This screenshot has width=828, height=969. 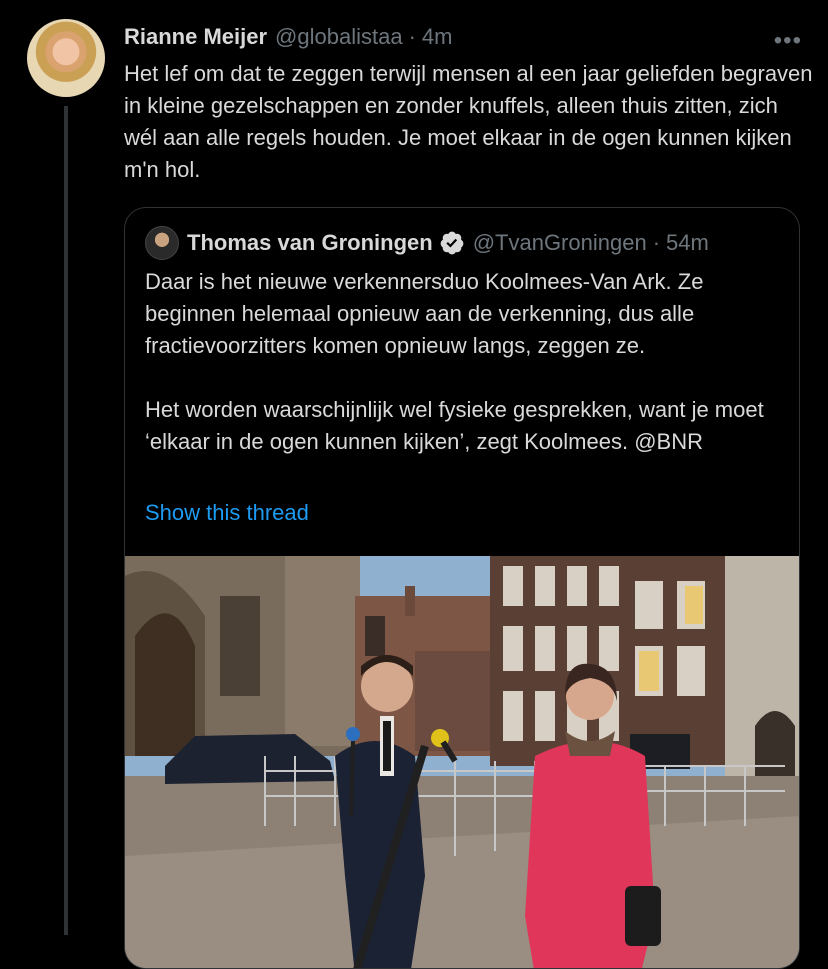 What do you see at coordinates (437, 37) in the screenshot?
I see `tweet-timestamp: 4m` at bounding box center [437, 37].